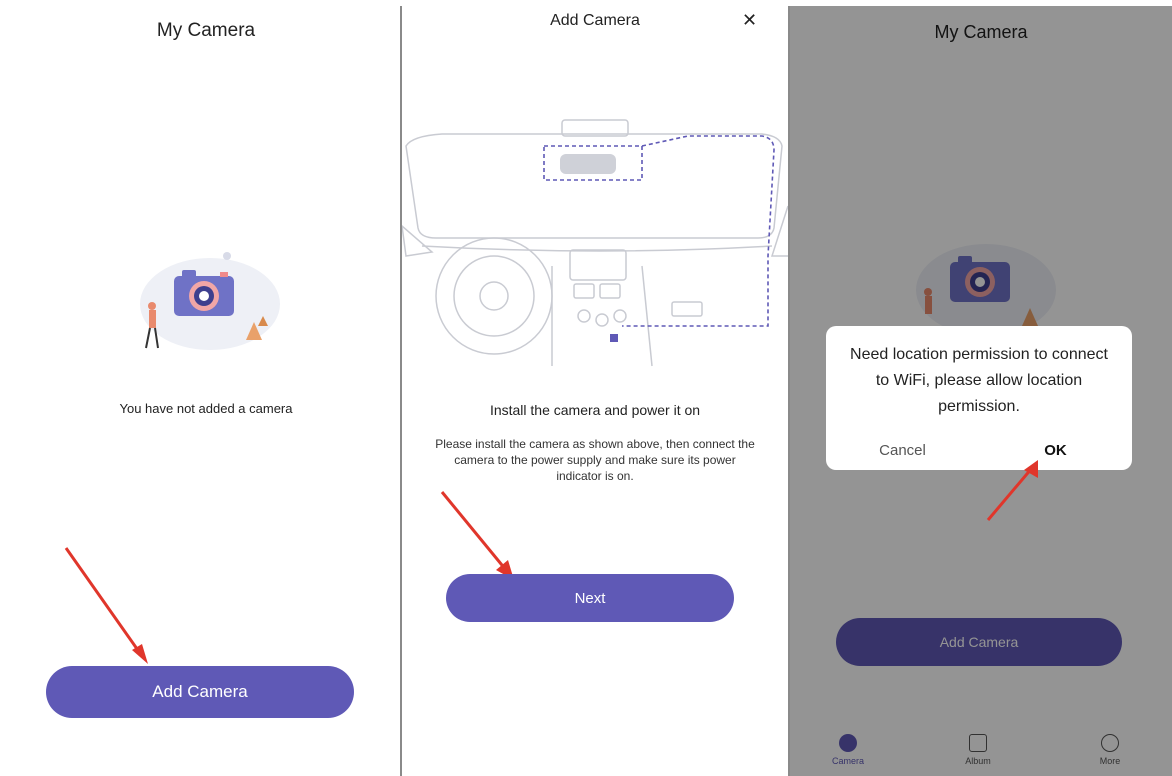 Image resolution: width=1172 pixels, height=776 pixels. I want to click on page-title: My Camera, so click(206, 30).